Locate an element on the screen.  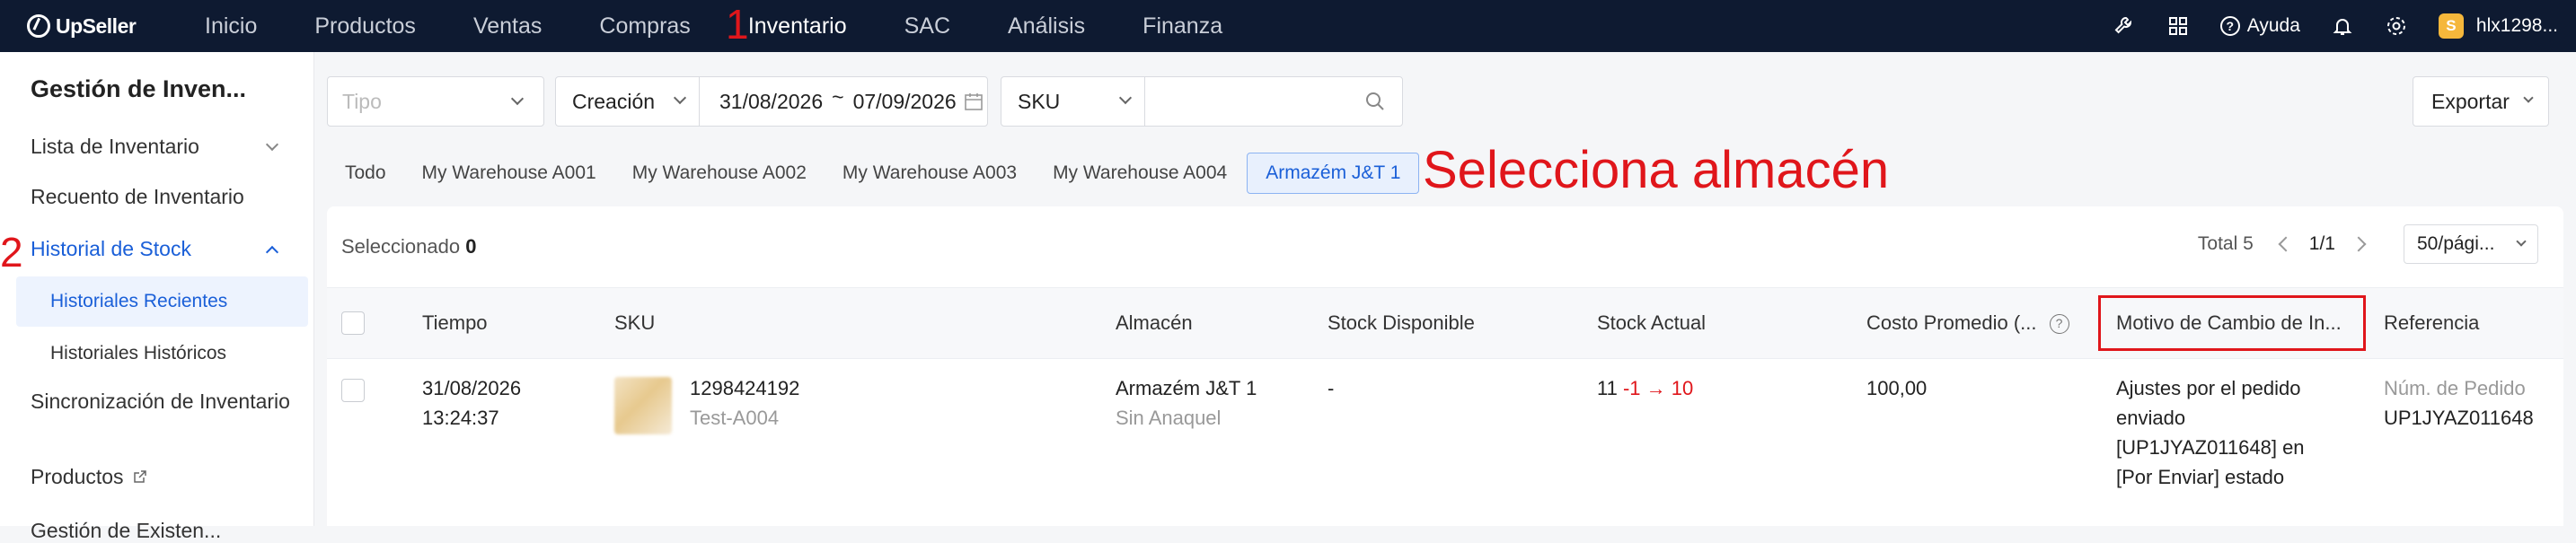
nav-sac: SAC is located at coordinates (927, 26).